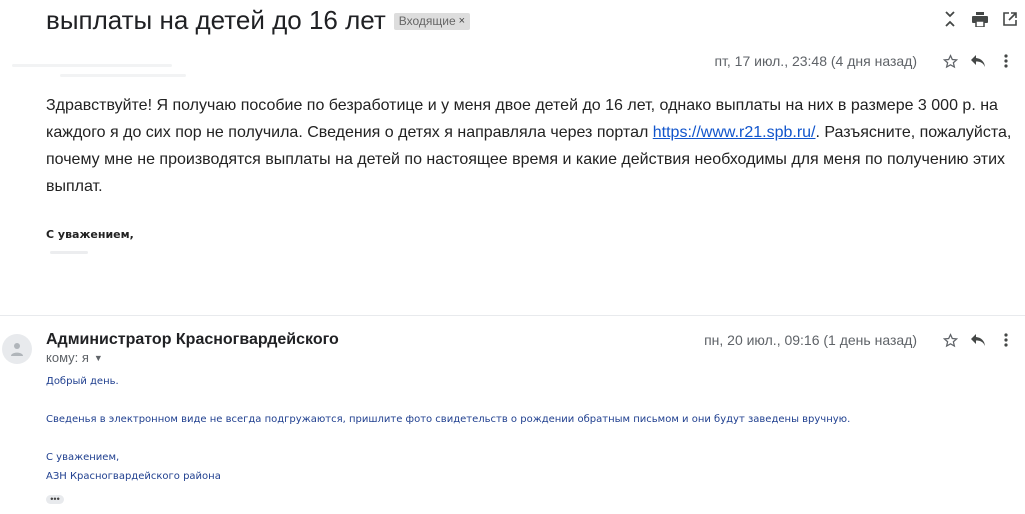 The height and width of the screenshot is (514, 1025). Describe the element at coordinates (90, 234) in the screenshot. I see `message1-signature: С уважением,` at that location.